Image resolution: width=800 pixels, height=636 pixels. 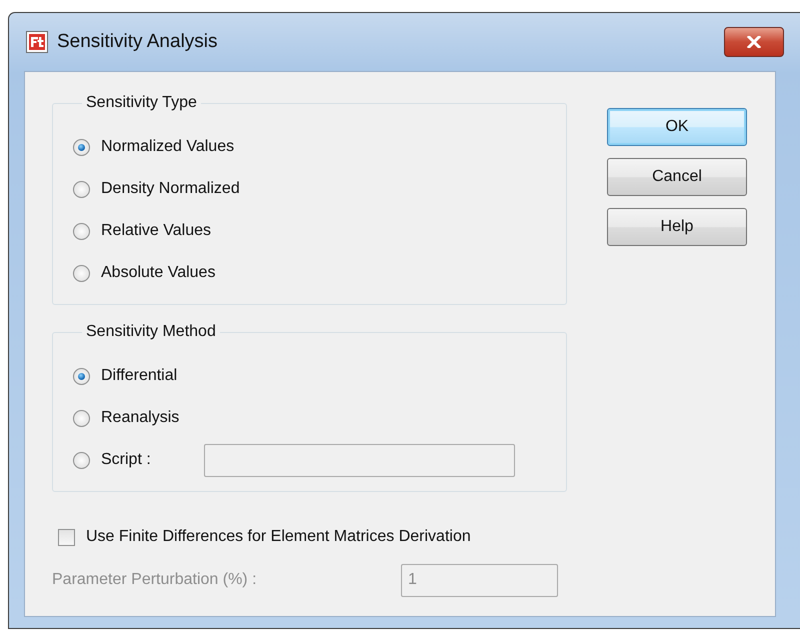 I want to click on close-icon, so click(x=754, y=42).